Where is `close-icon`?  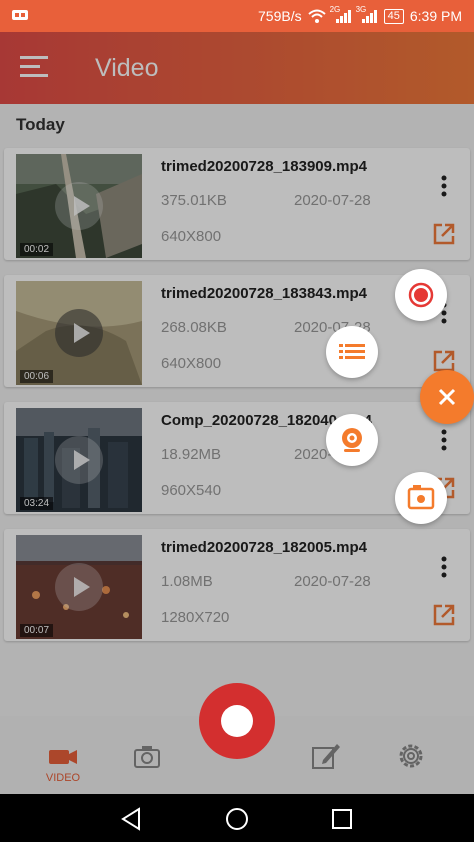
close-icon is located at coordinates (447, 397).